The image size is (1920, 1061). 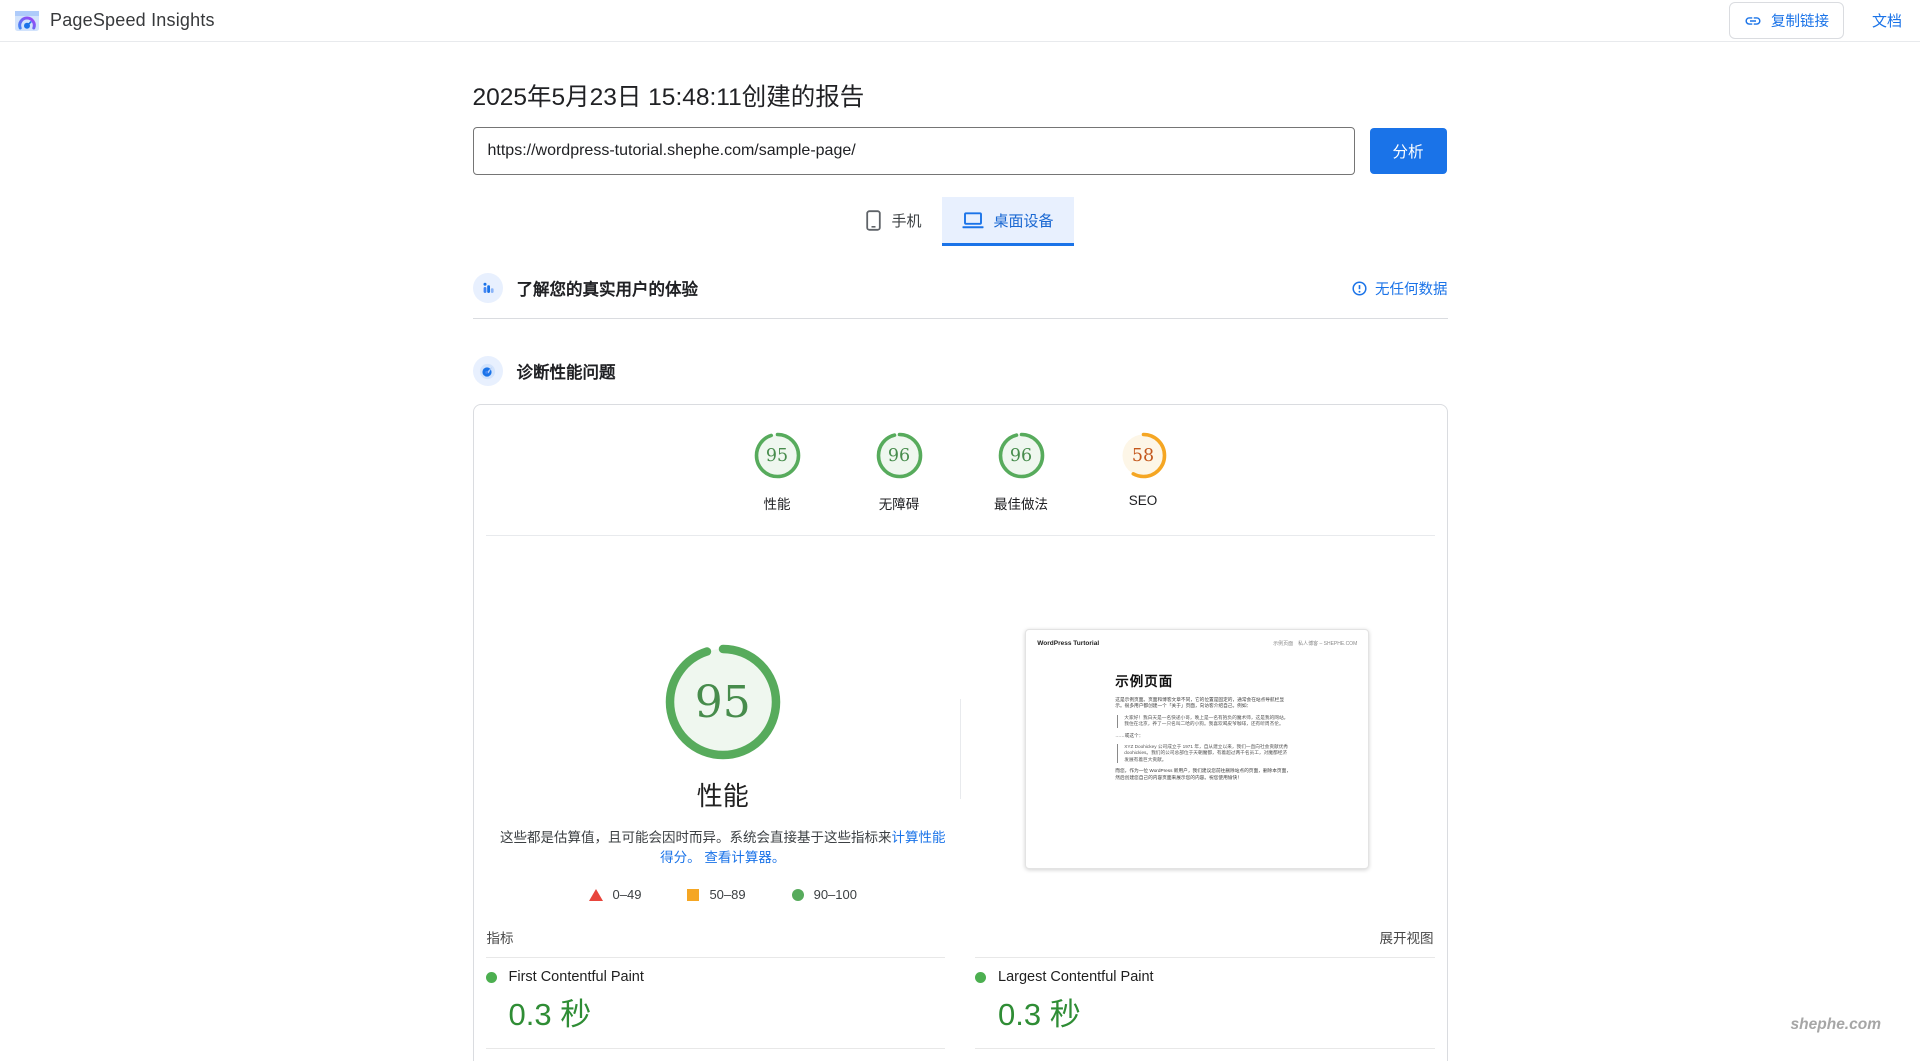 What do you see at coordinates (1205, 995) in the screenshot?
I see `metric-largest-contentful-paint: Largest Contentful Paint 0.3 秒` at bounding box center [1205, 995].